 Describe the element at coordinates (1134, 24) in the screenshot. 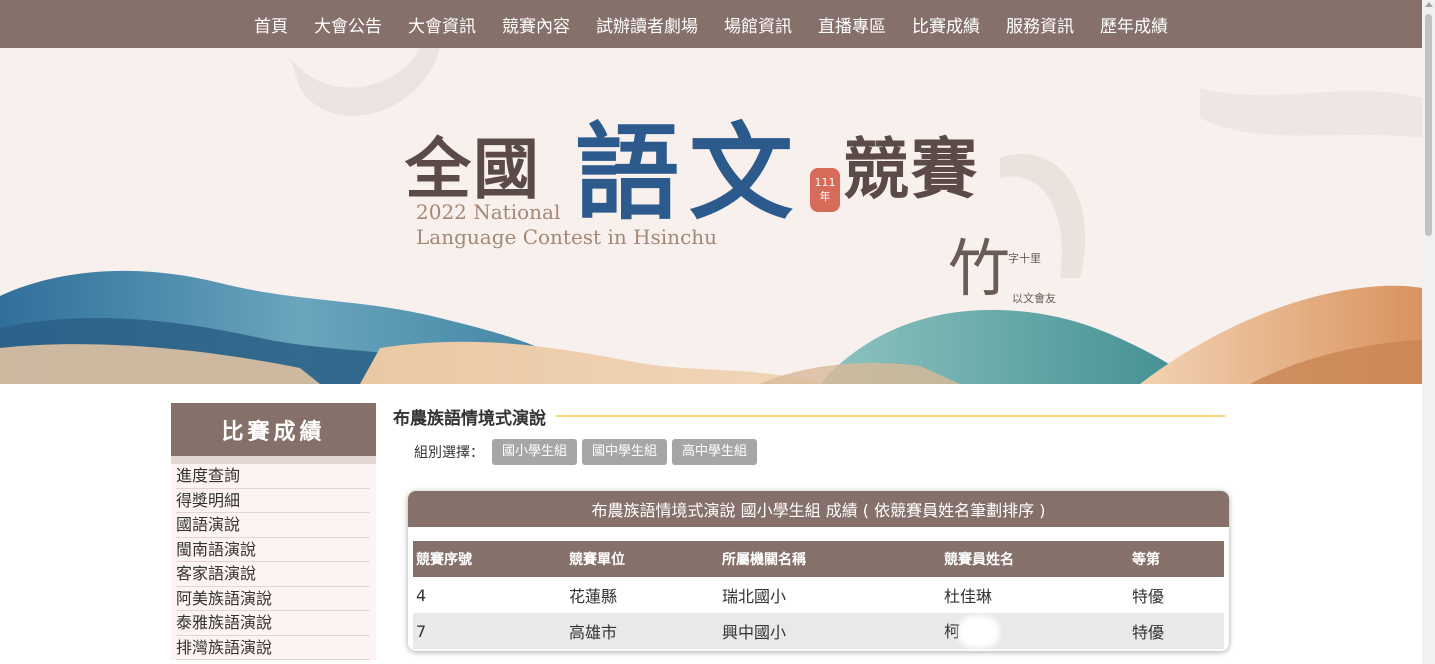

I see `nav-item-past-results: 歷年成績` at that location.